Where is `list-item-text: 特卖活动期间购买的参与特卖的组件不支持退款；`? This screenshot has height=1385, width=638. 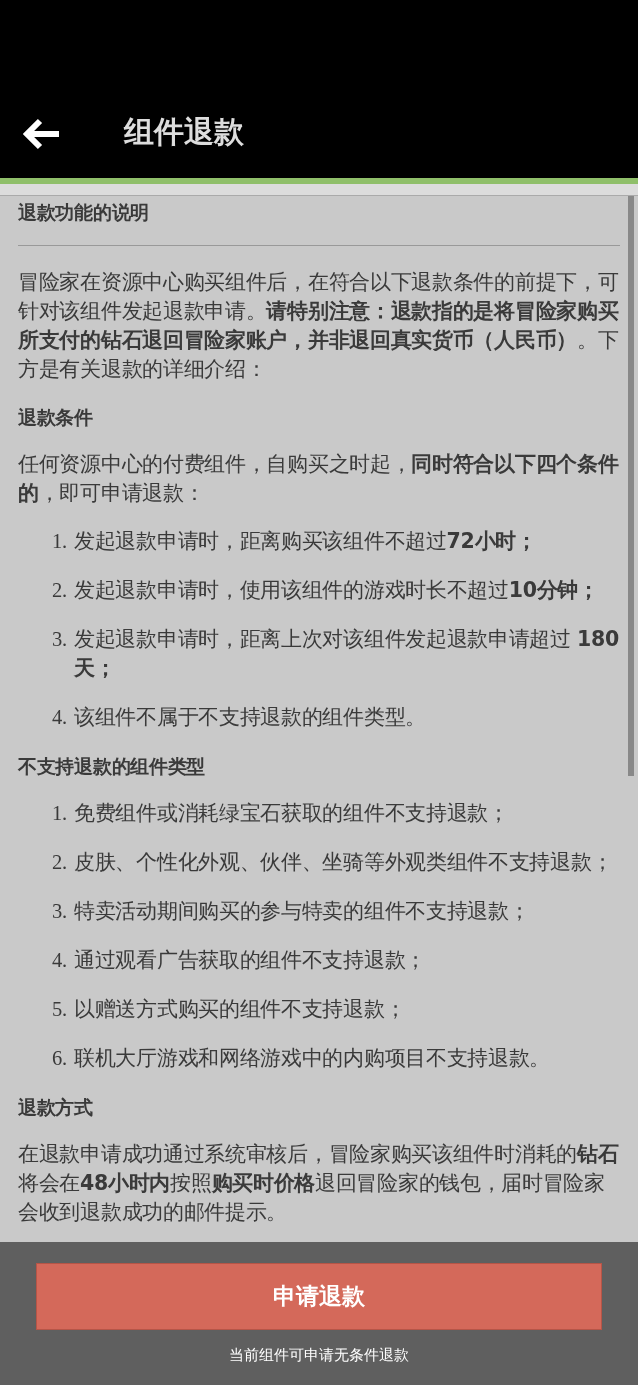
list-item-text: 特卖活动期间购买的参与特卖的组件不支持退款； is located at coordinates (302, 911).